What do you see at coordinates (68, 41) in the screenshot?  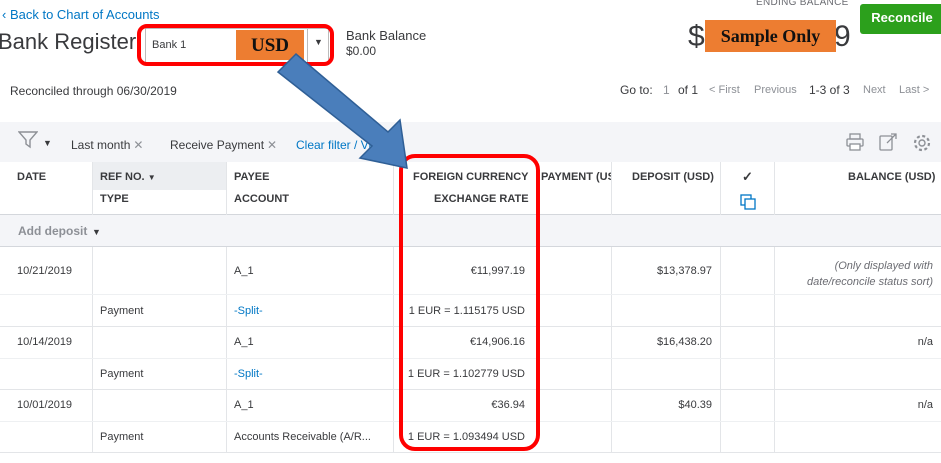 I see `page-title: Bank Register` at bounding box center [68, 41].